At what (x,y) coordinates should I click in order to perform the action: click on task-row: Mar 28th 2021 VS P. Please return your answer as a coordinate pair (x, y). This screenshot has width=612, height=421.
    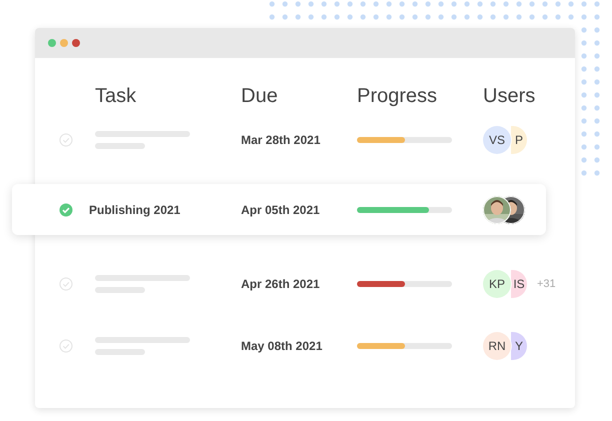
    Looking at the image, I should click on (305, 140).